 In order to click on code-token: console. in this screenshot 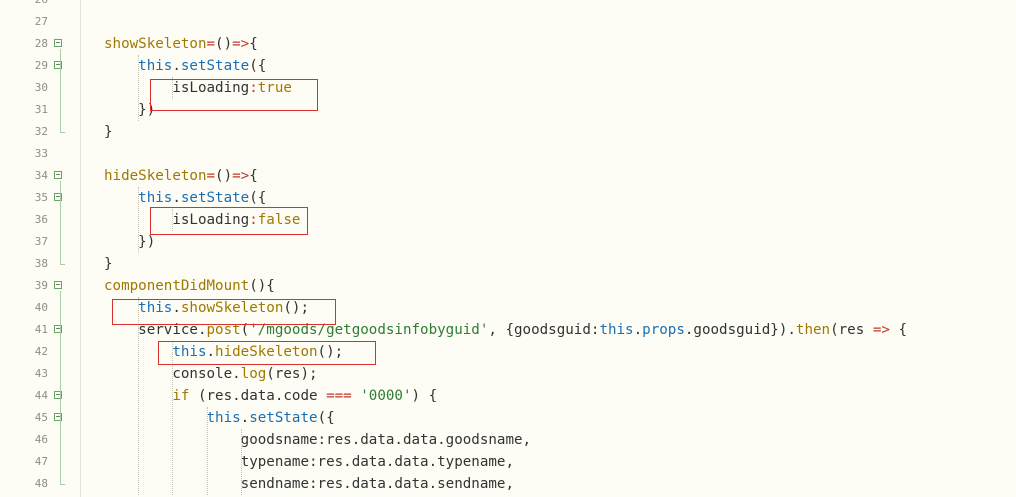, I will do `click(206, 374)`.